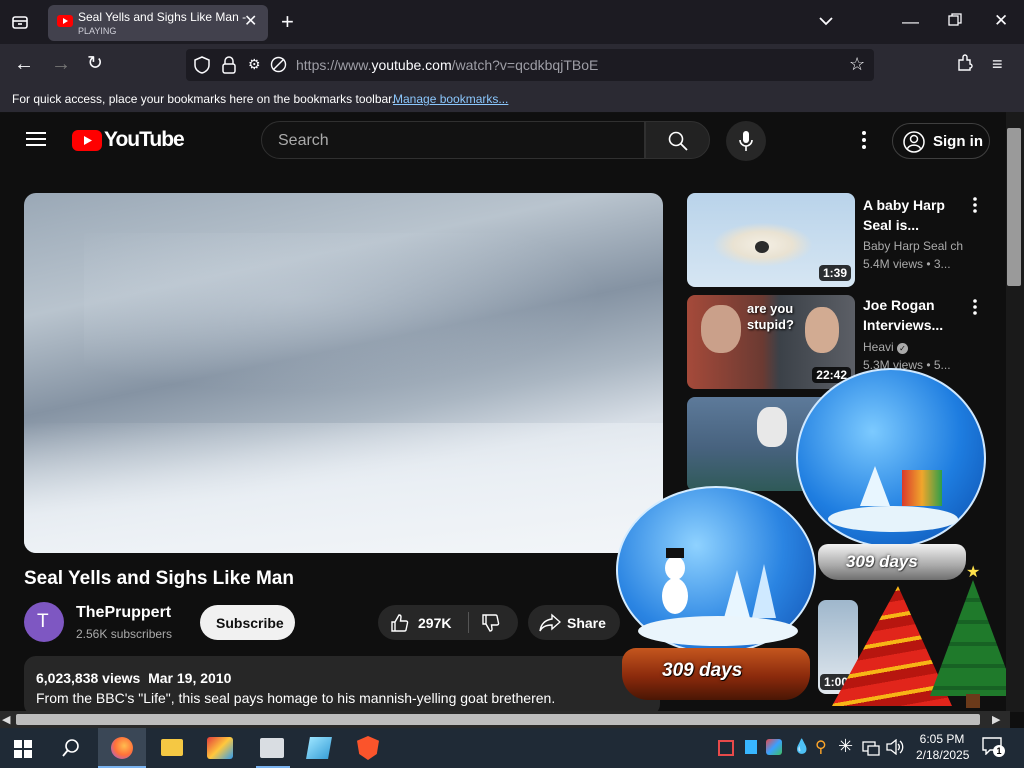 The image size is (1024, 768). Describe the element at coordinates (904, 205) in the screenshot. I see `title-line-1: A baby Harp` at that location.